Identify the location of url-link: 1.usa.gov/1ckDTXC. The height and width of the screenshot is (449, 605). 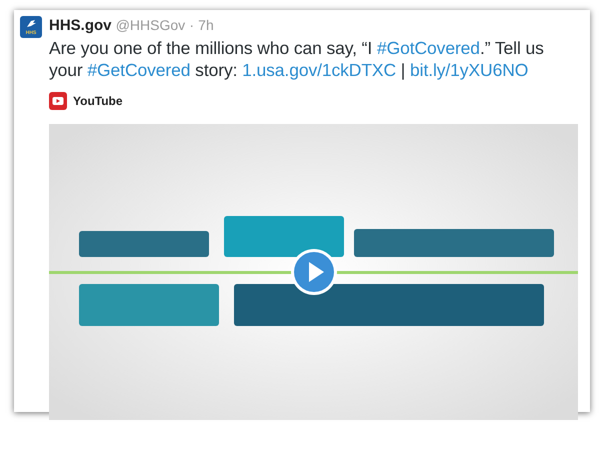
(319, 70).